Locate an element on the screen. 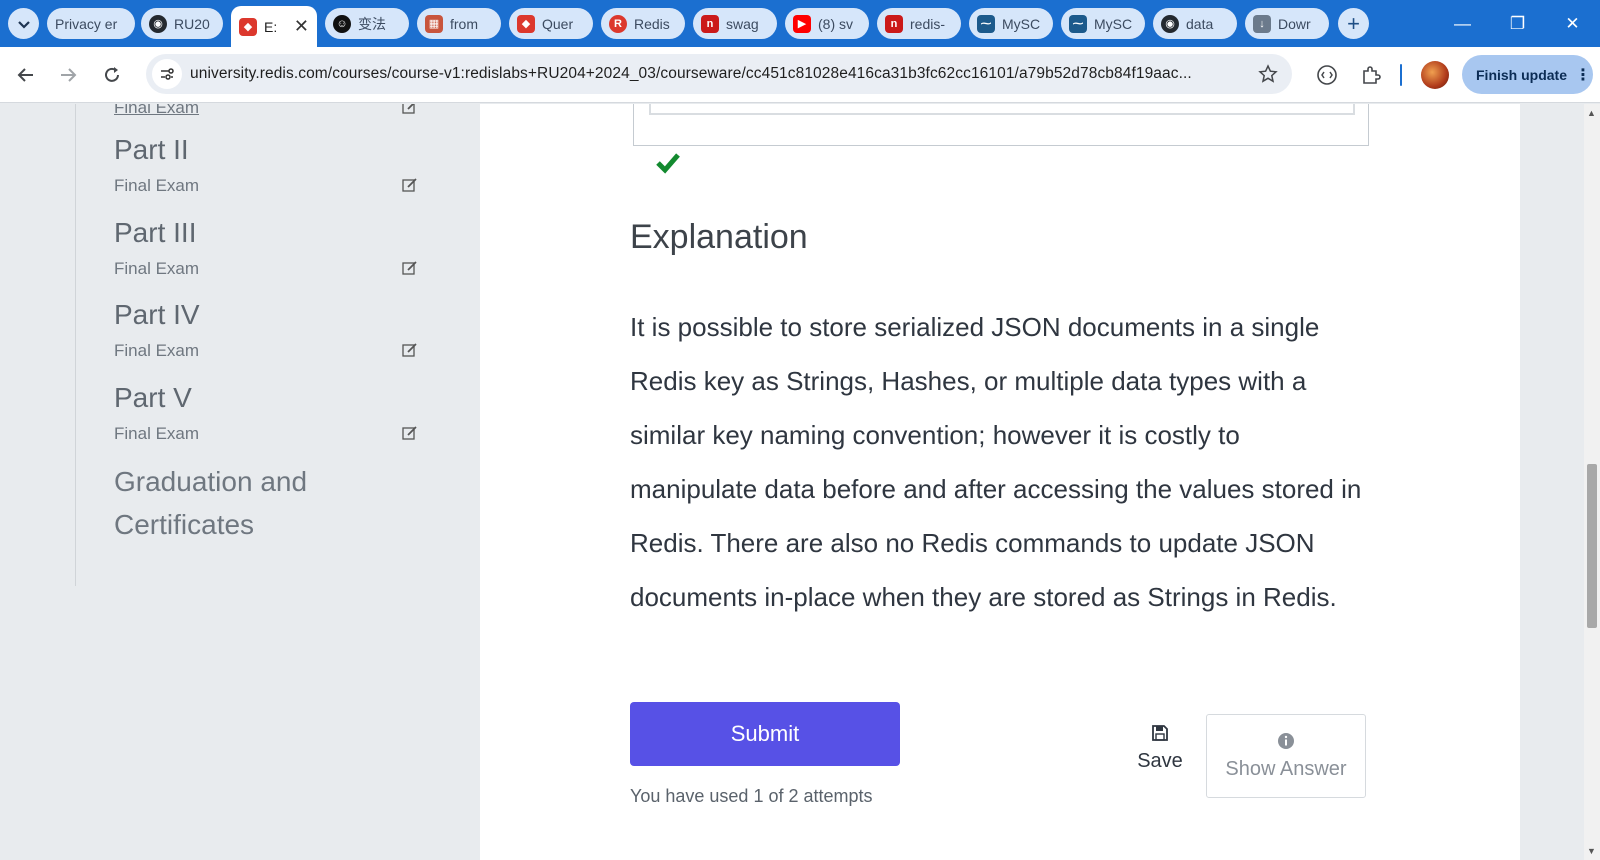 The width and height of the screenshot is (1600, 860). redis-logo-icon: R is located at coordinates (618, 23).